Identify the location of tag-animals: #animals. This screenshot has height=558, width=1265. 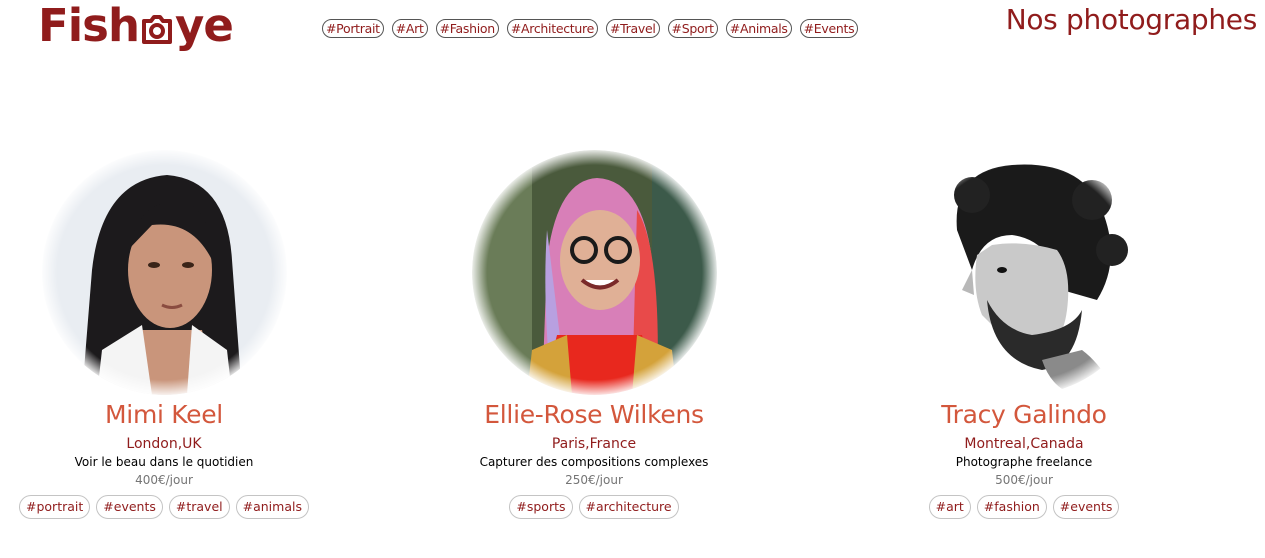
(272, 507).